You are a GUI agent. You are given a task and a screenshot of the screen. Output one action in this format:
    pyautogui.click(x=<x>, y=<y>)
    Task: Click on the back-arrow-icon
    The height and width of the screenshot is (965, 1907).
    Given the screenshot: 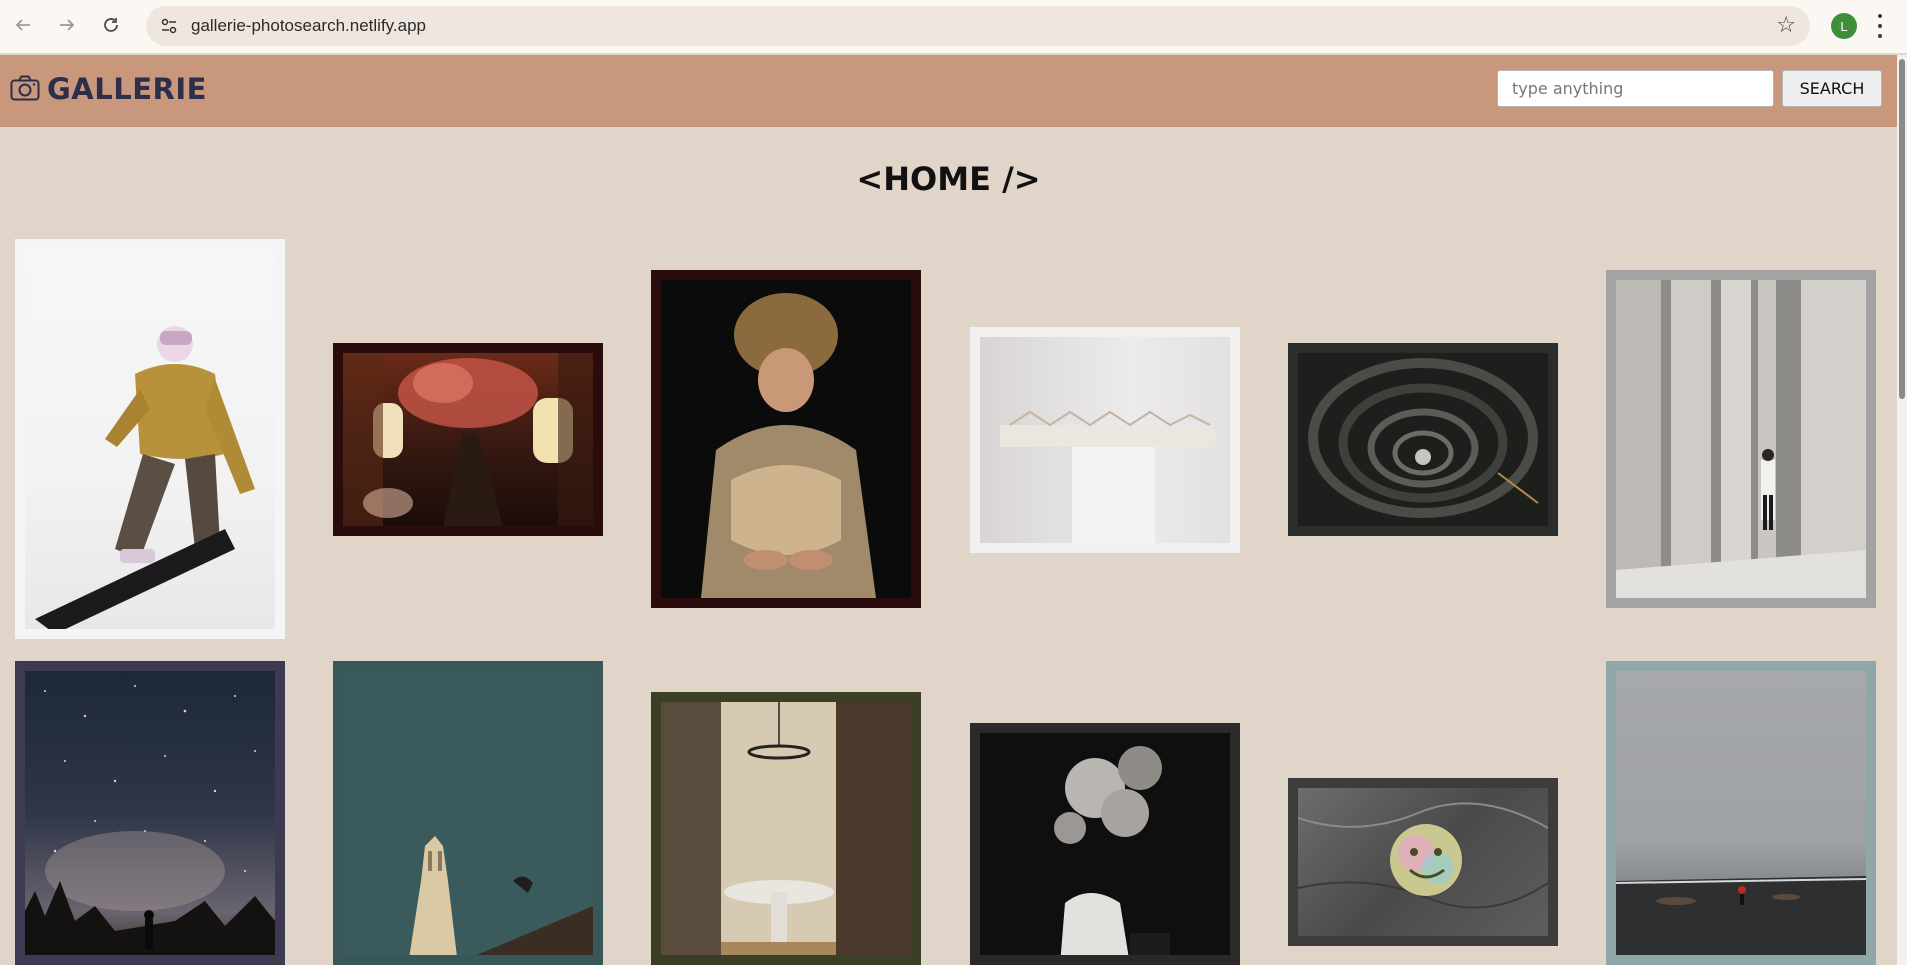 What is the action you would take?
    pyautogui.click(x=23, y=25)
    